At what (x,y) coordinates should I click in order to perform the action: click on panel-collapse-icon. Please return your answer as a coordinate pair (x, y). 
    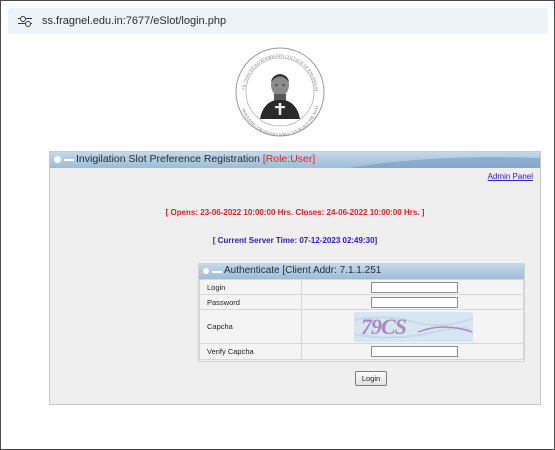
    Looking at the image, I should click on (69, 160).